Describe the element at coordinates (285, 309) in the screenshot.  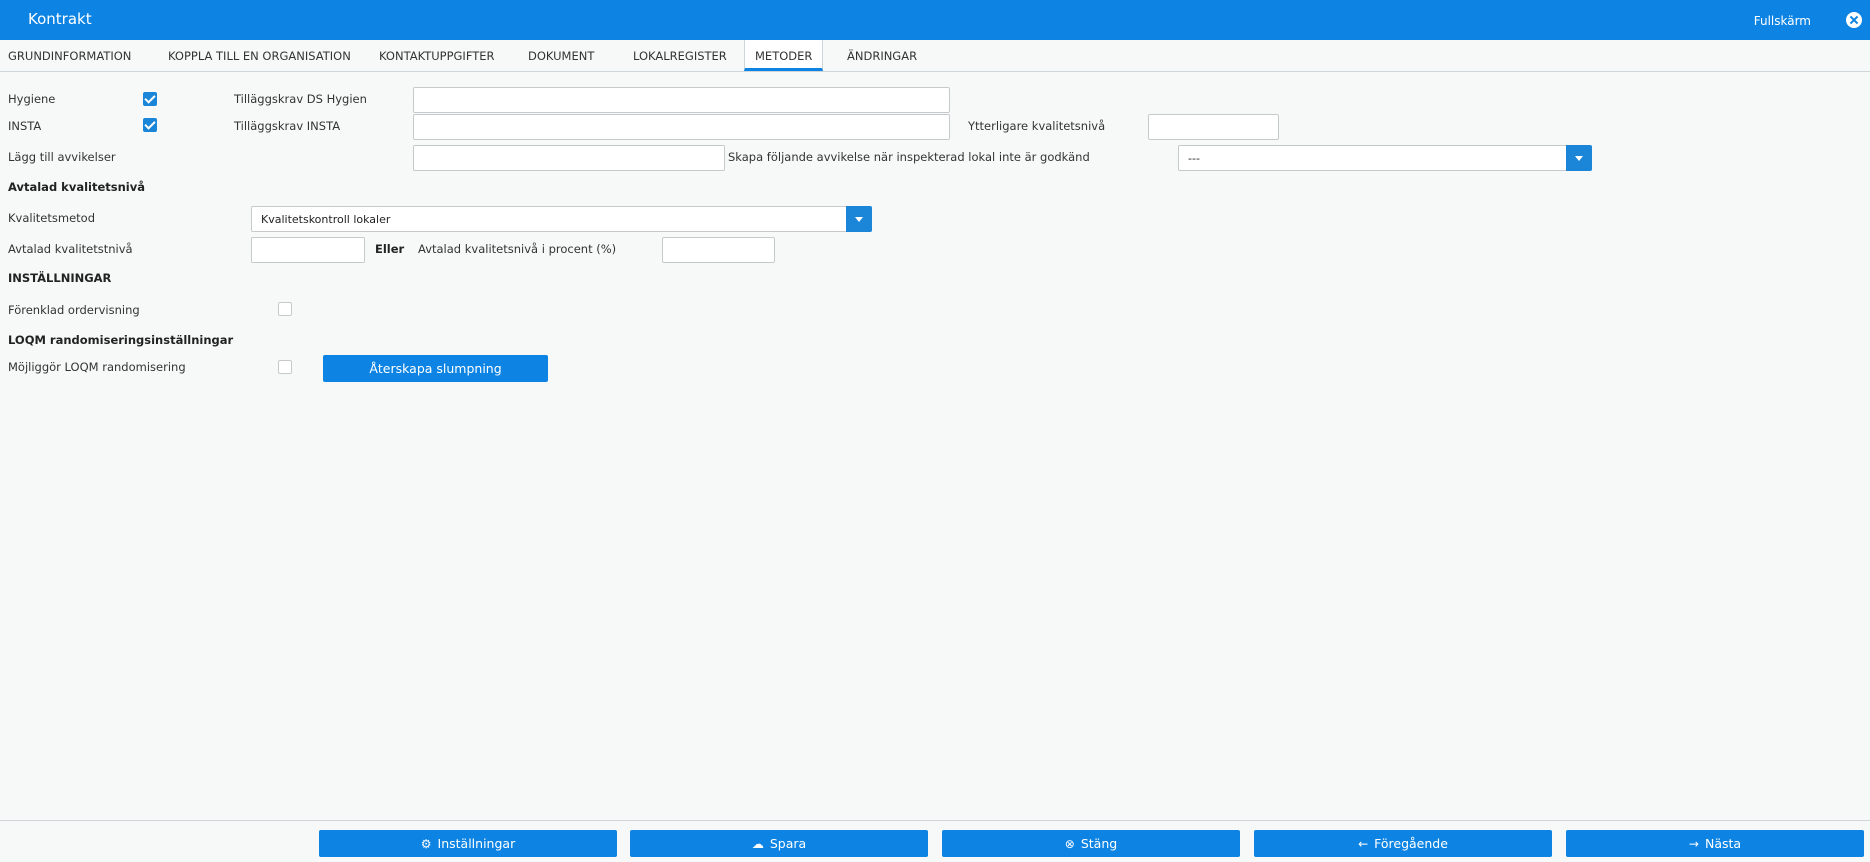
I see `forenklad-ordervisning-checkbox` at that location.